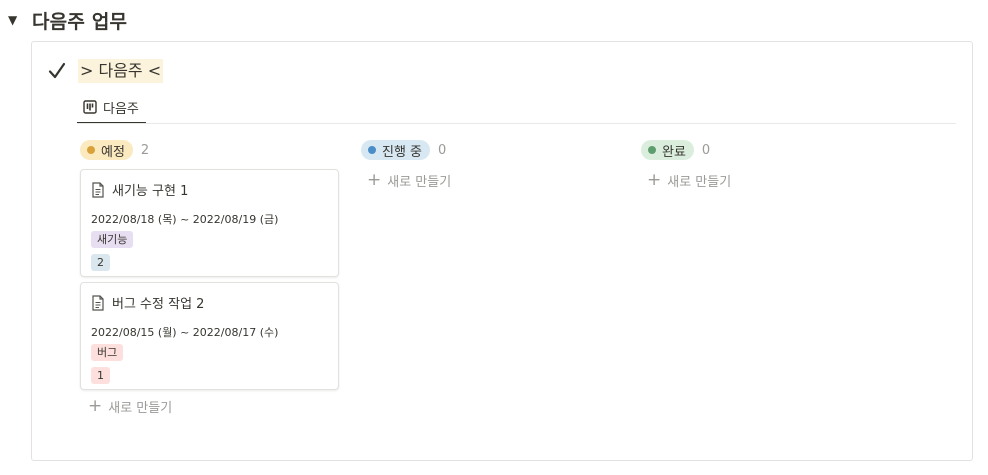 This screenshot has height=475, width=988. I want to click on tag-number: 2, so click(100, 262).